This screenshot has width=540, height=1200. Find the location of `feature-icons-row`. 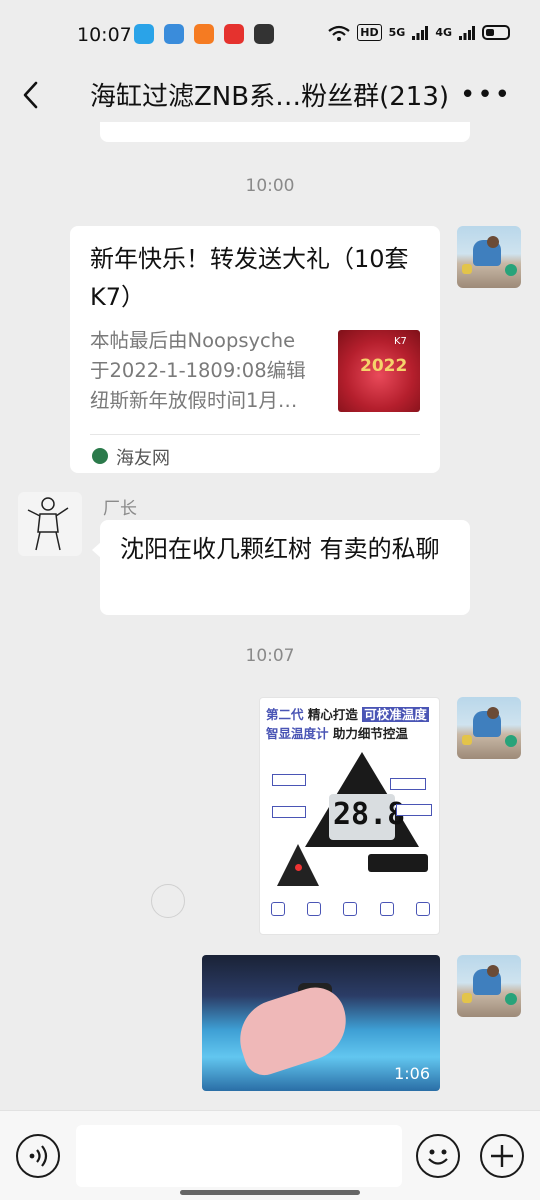

feature-icons-row is located at coordinates (349, 909).